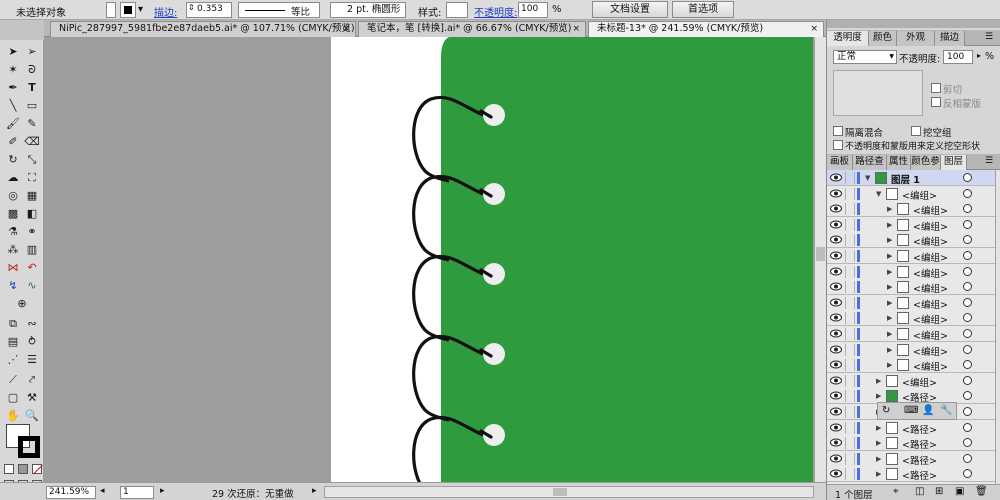 This screenshot has height=500, width=1000. What do you see at coordinates (495, 11) in the screenshot?
I see `opacity-label: 不透明度:` at bounding box center [495, 11].